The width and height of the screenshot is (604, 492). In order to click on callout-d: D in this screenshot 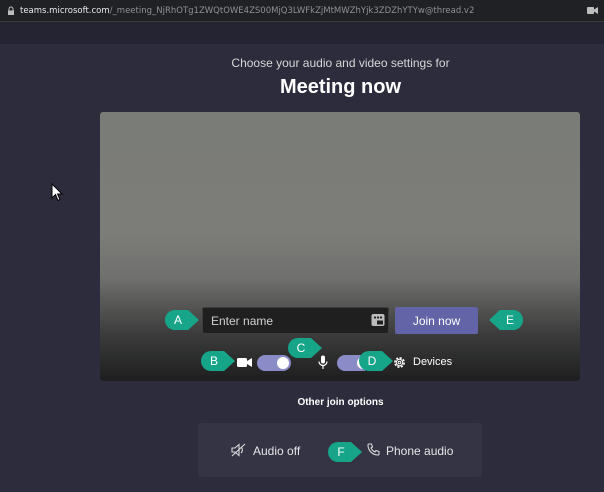, I will do `click(376, 361)`.